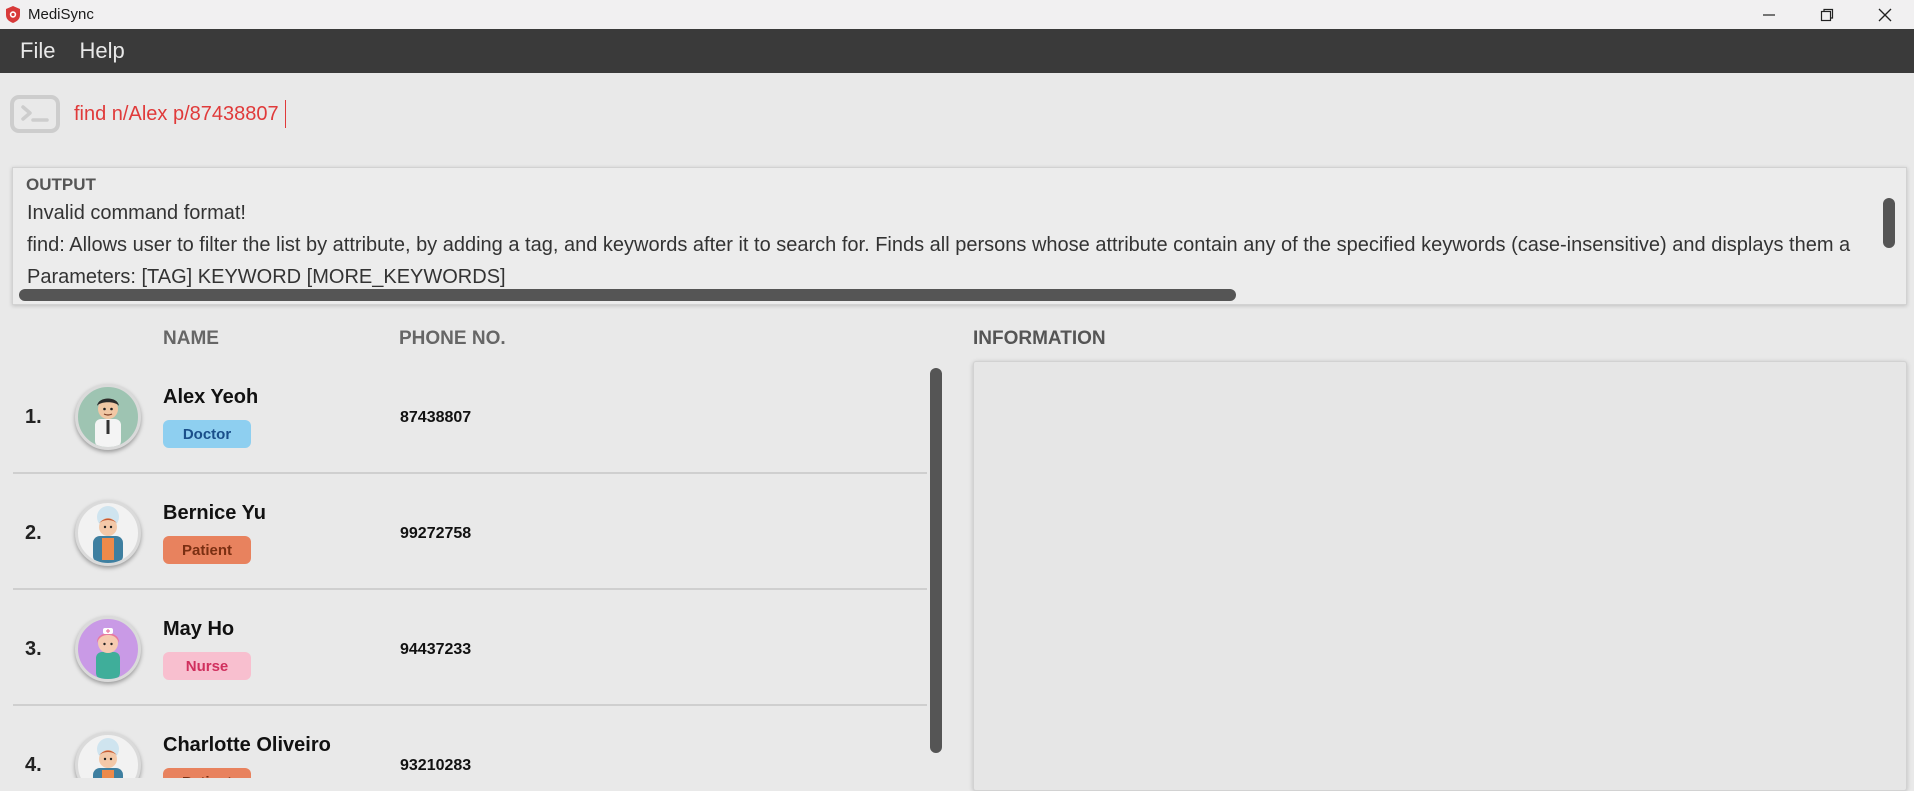 This screenshot has height=791, width=1914. Describe the element at coordinates (33, 765) in the screenshot. I see `person-index: 4.` at that location.